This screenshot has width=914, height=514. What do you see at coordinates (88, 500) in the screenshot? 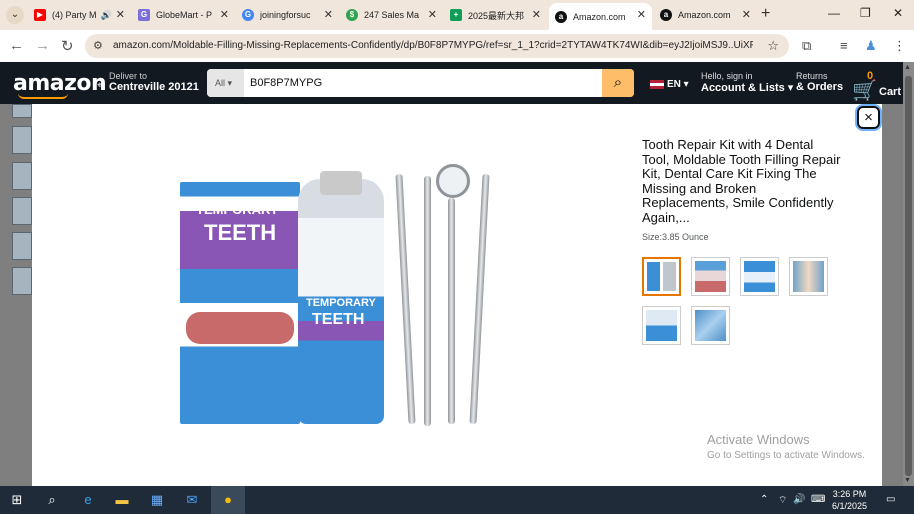
I see `edge-icon: e` at bounding box center [88, 500].